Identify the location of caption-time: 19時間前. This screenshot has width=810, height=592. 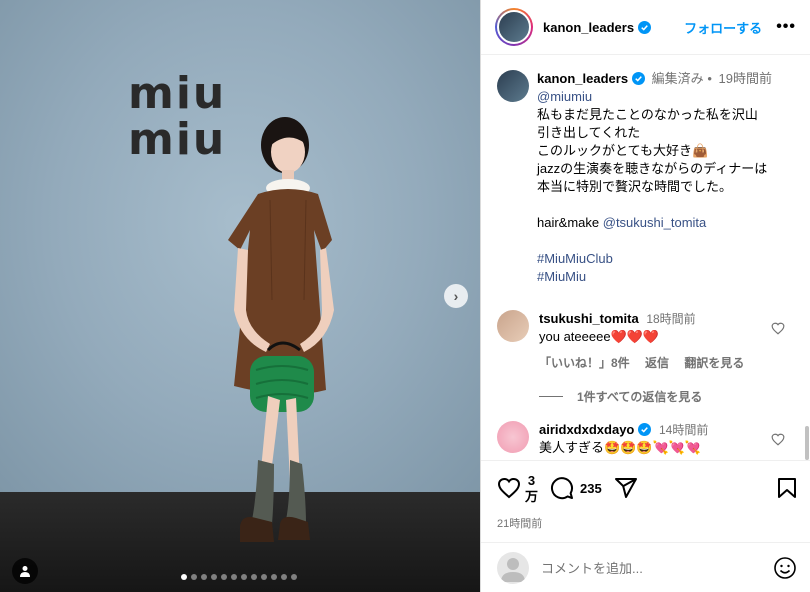
(745, 78).